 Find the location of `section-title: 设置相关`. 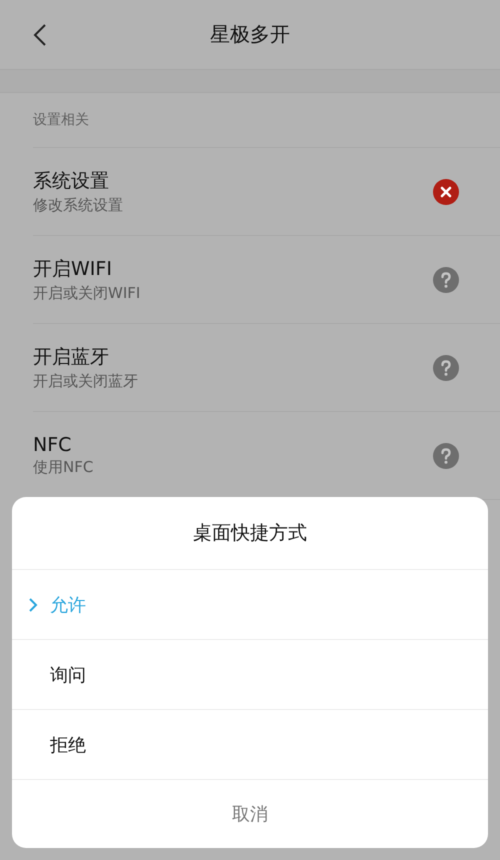

section-title: 设置相关 is located at coordinates (61, 120).